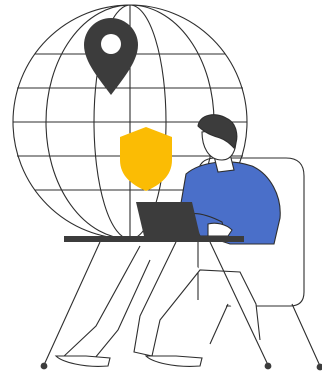  I want to click on shield-icon, so click(146, 159).